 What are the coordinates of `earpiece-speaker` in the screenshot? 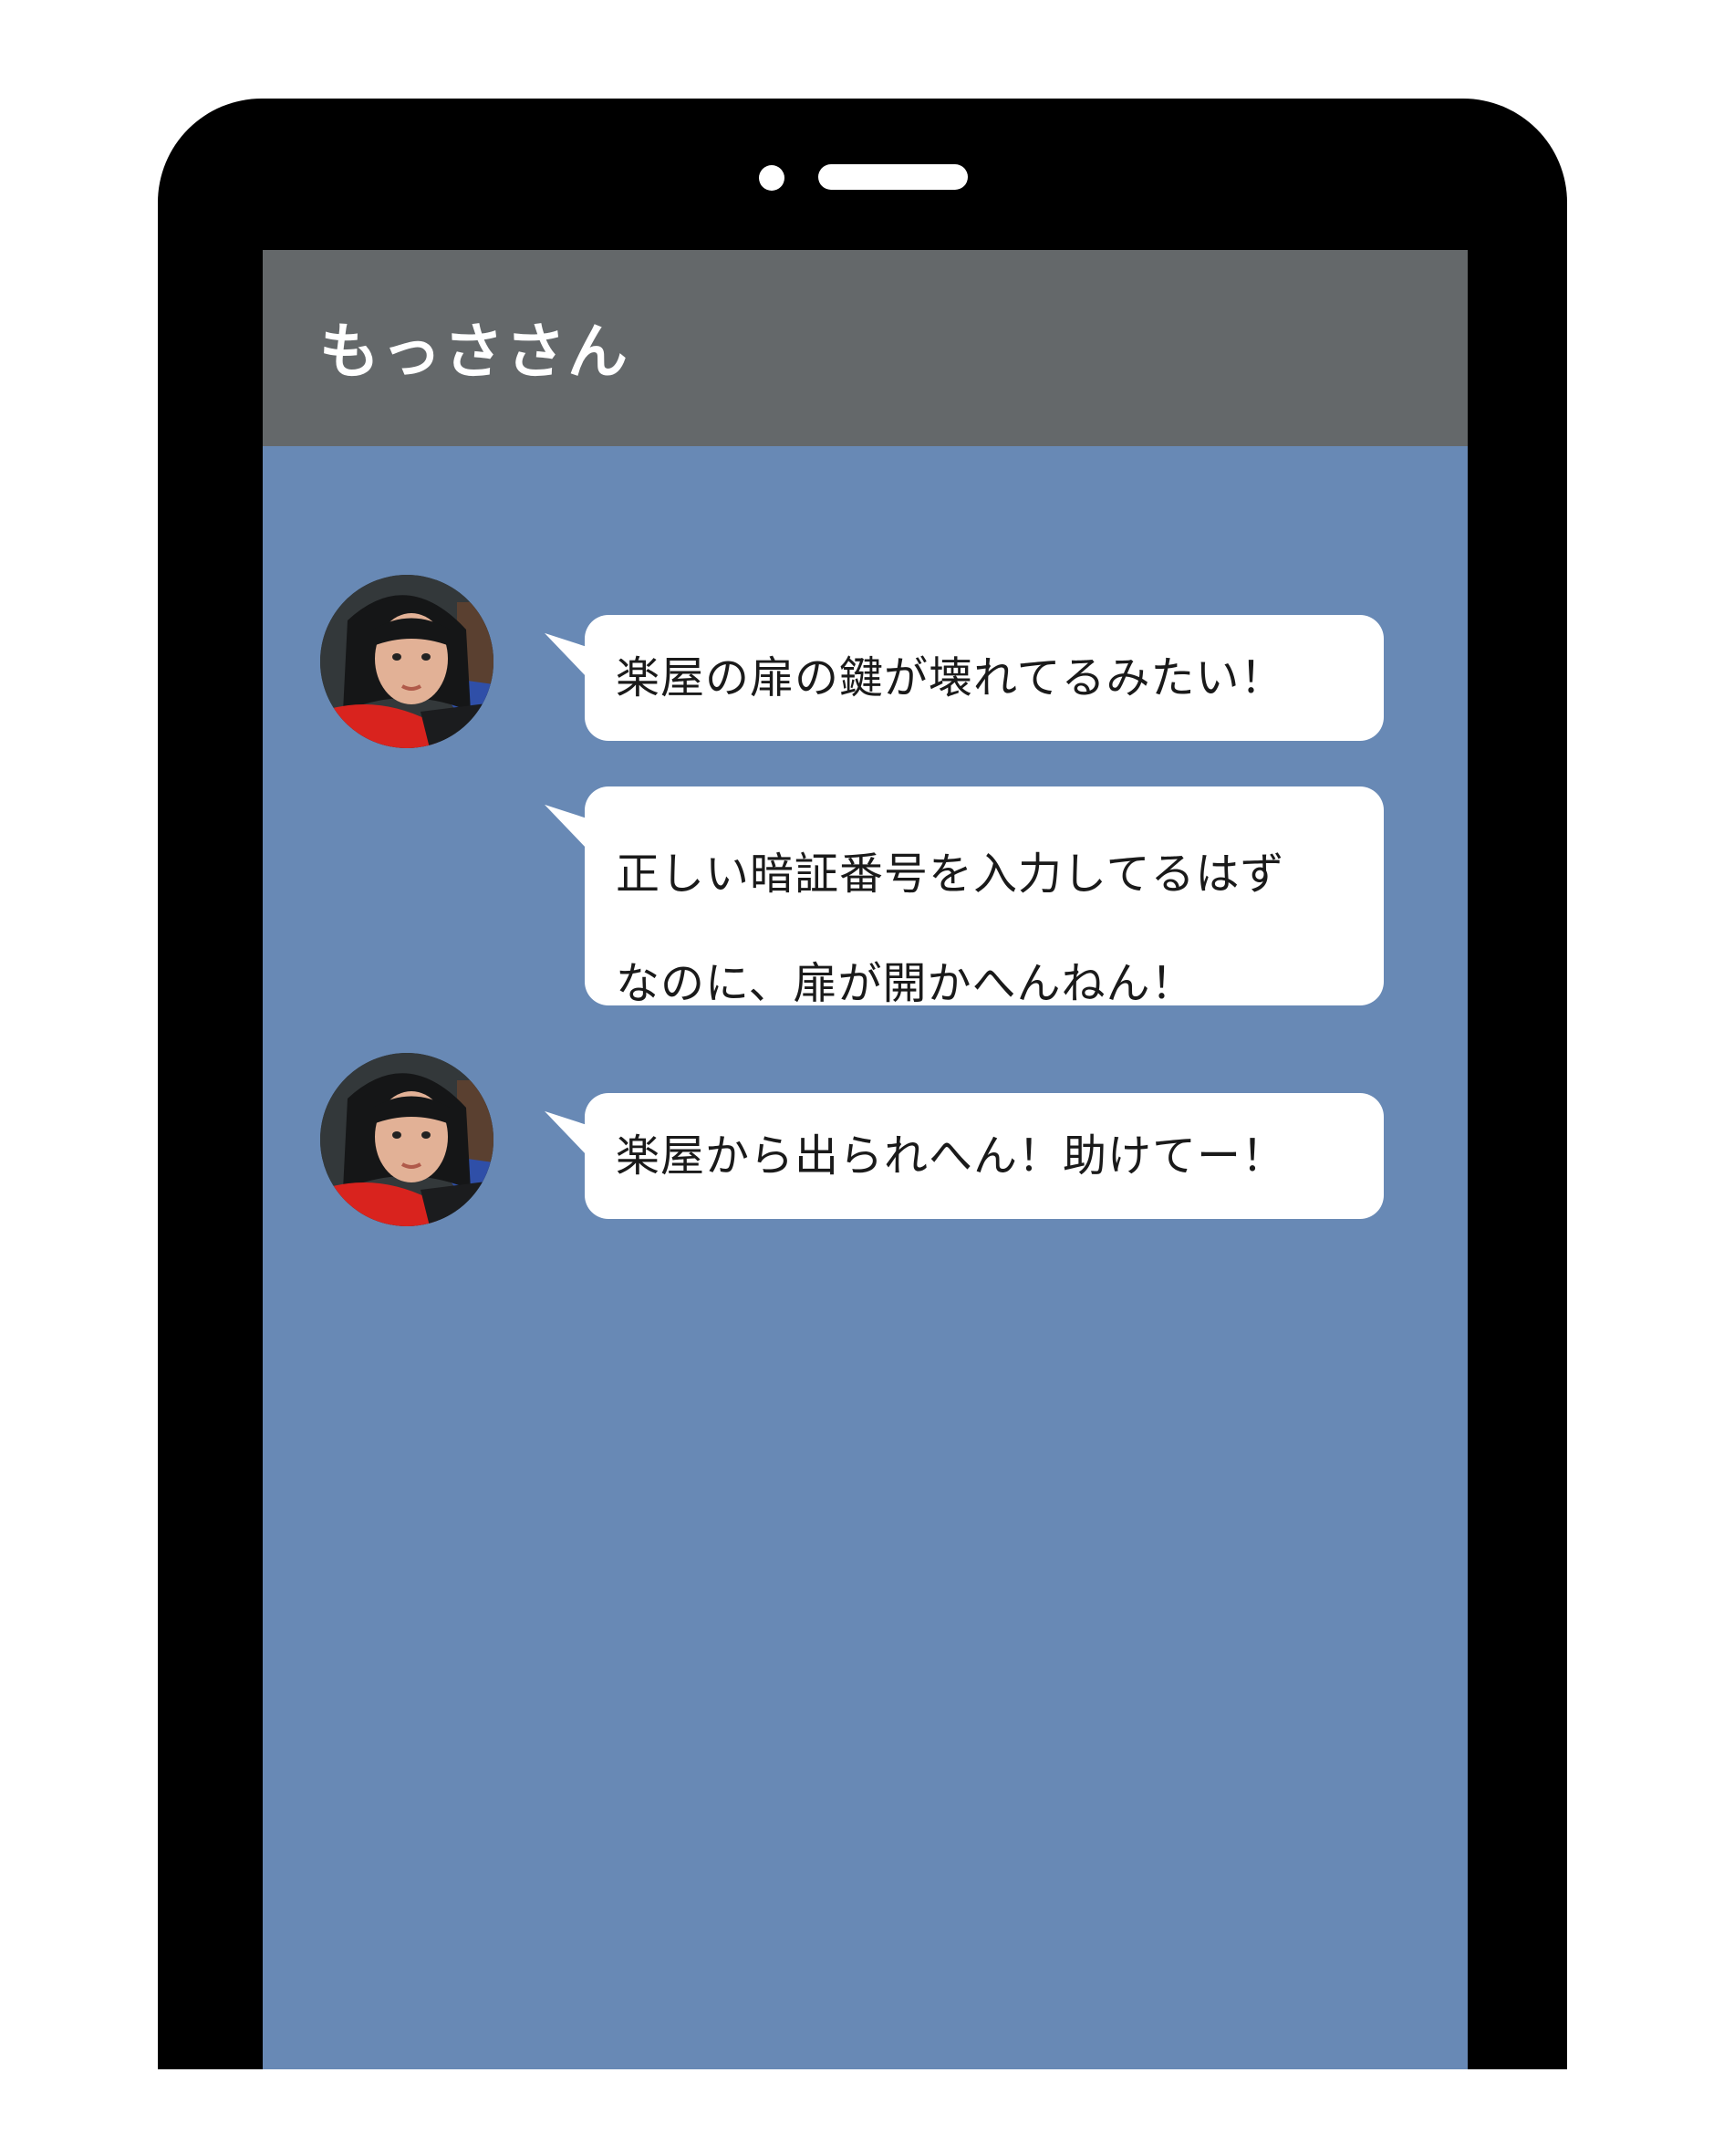 It's located at (893, 177).